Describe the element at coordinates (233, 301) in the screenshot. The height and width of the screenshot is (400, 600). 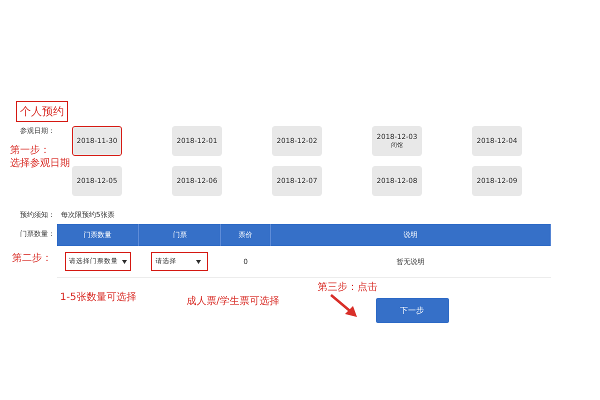
I see `ticket-annotation: 成人票/学生票可选择` at that location.